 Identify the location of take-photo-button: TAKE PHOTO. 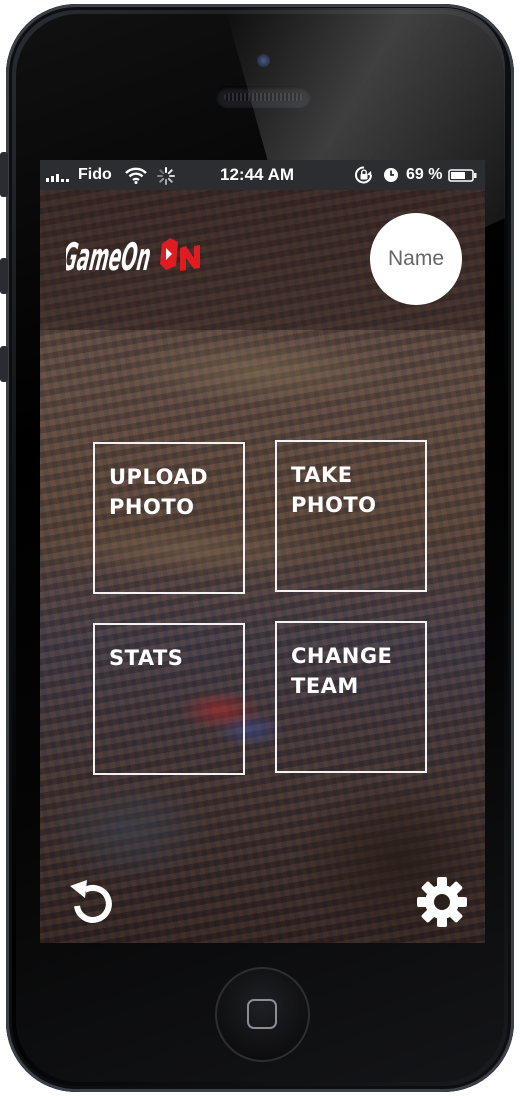
(351, 516).